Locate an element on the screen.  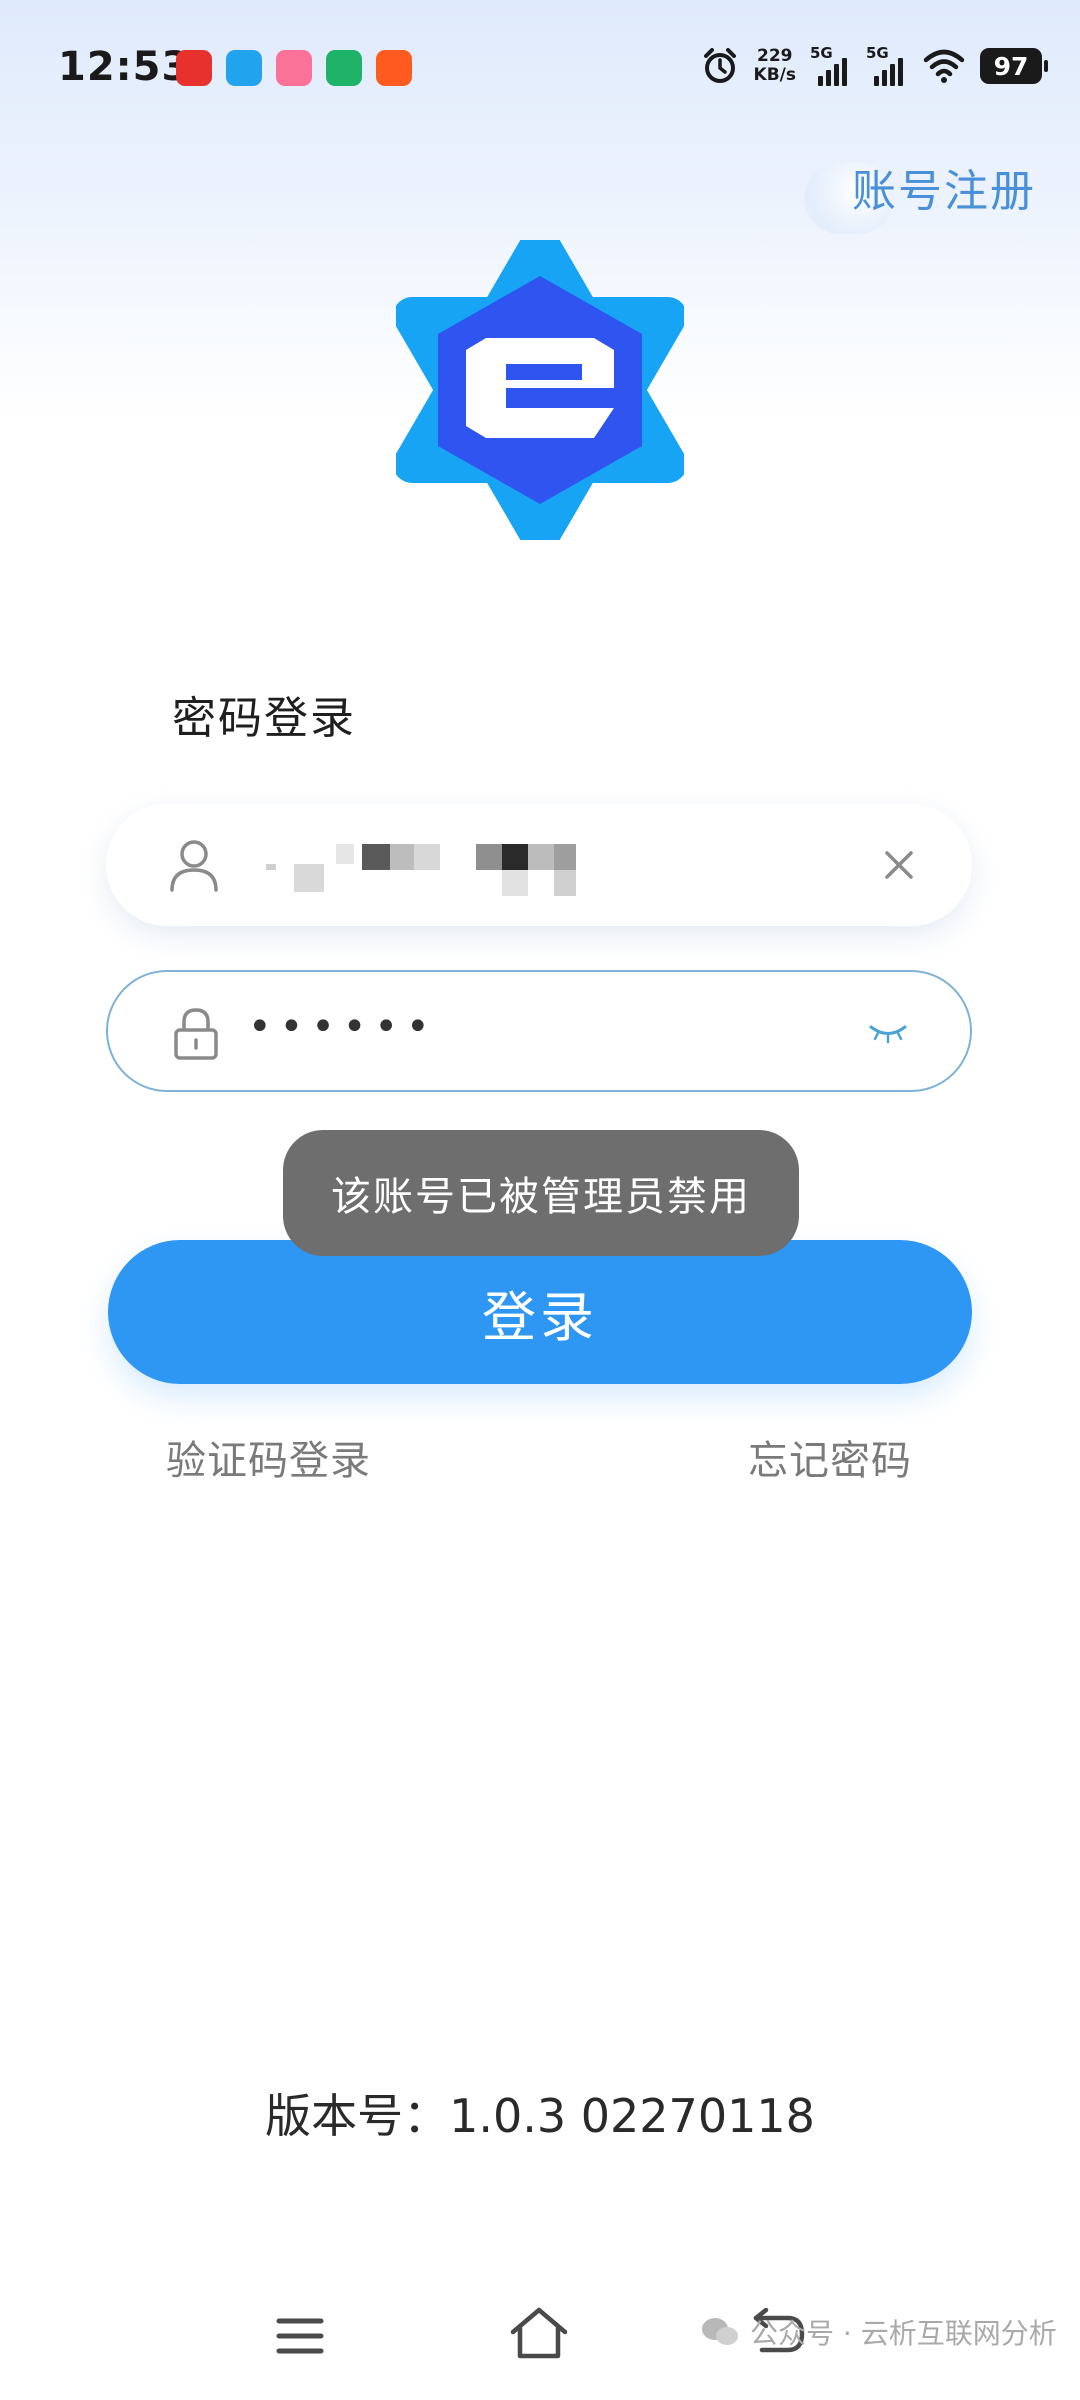
alarm-icon is located at coordinates (719, 65).